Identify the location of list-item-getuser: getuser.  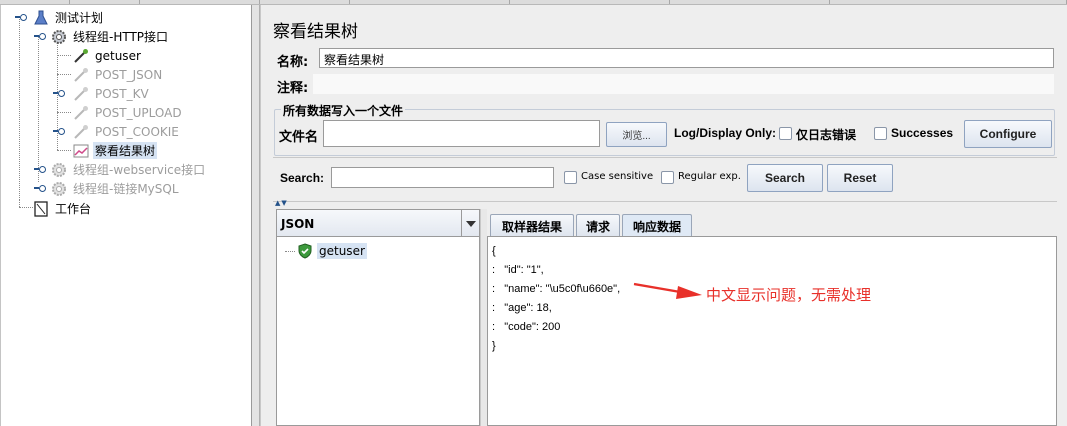
(332, 251).